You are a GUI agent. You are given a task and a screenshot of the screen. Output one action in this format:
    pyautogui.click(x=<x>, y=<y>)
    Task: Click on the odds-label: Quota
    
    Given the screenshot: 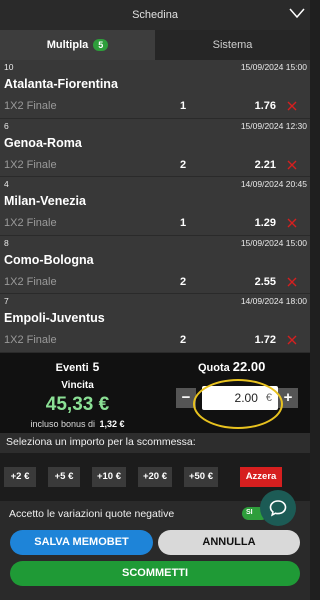 What is the action you would take?
    pyautogui.click(x=214, y=367)
    